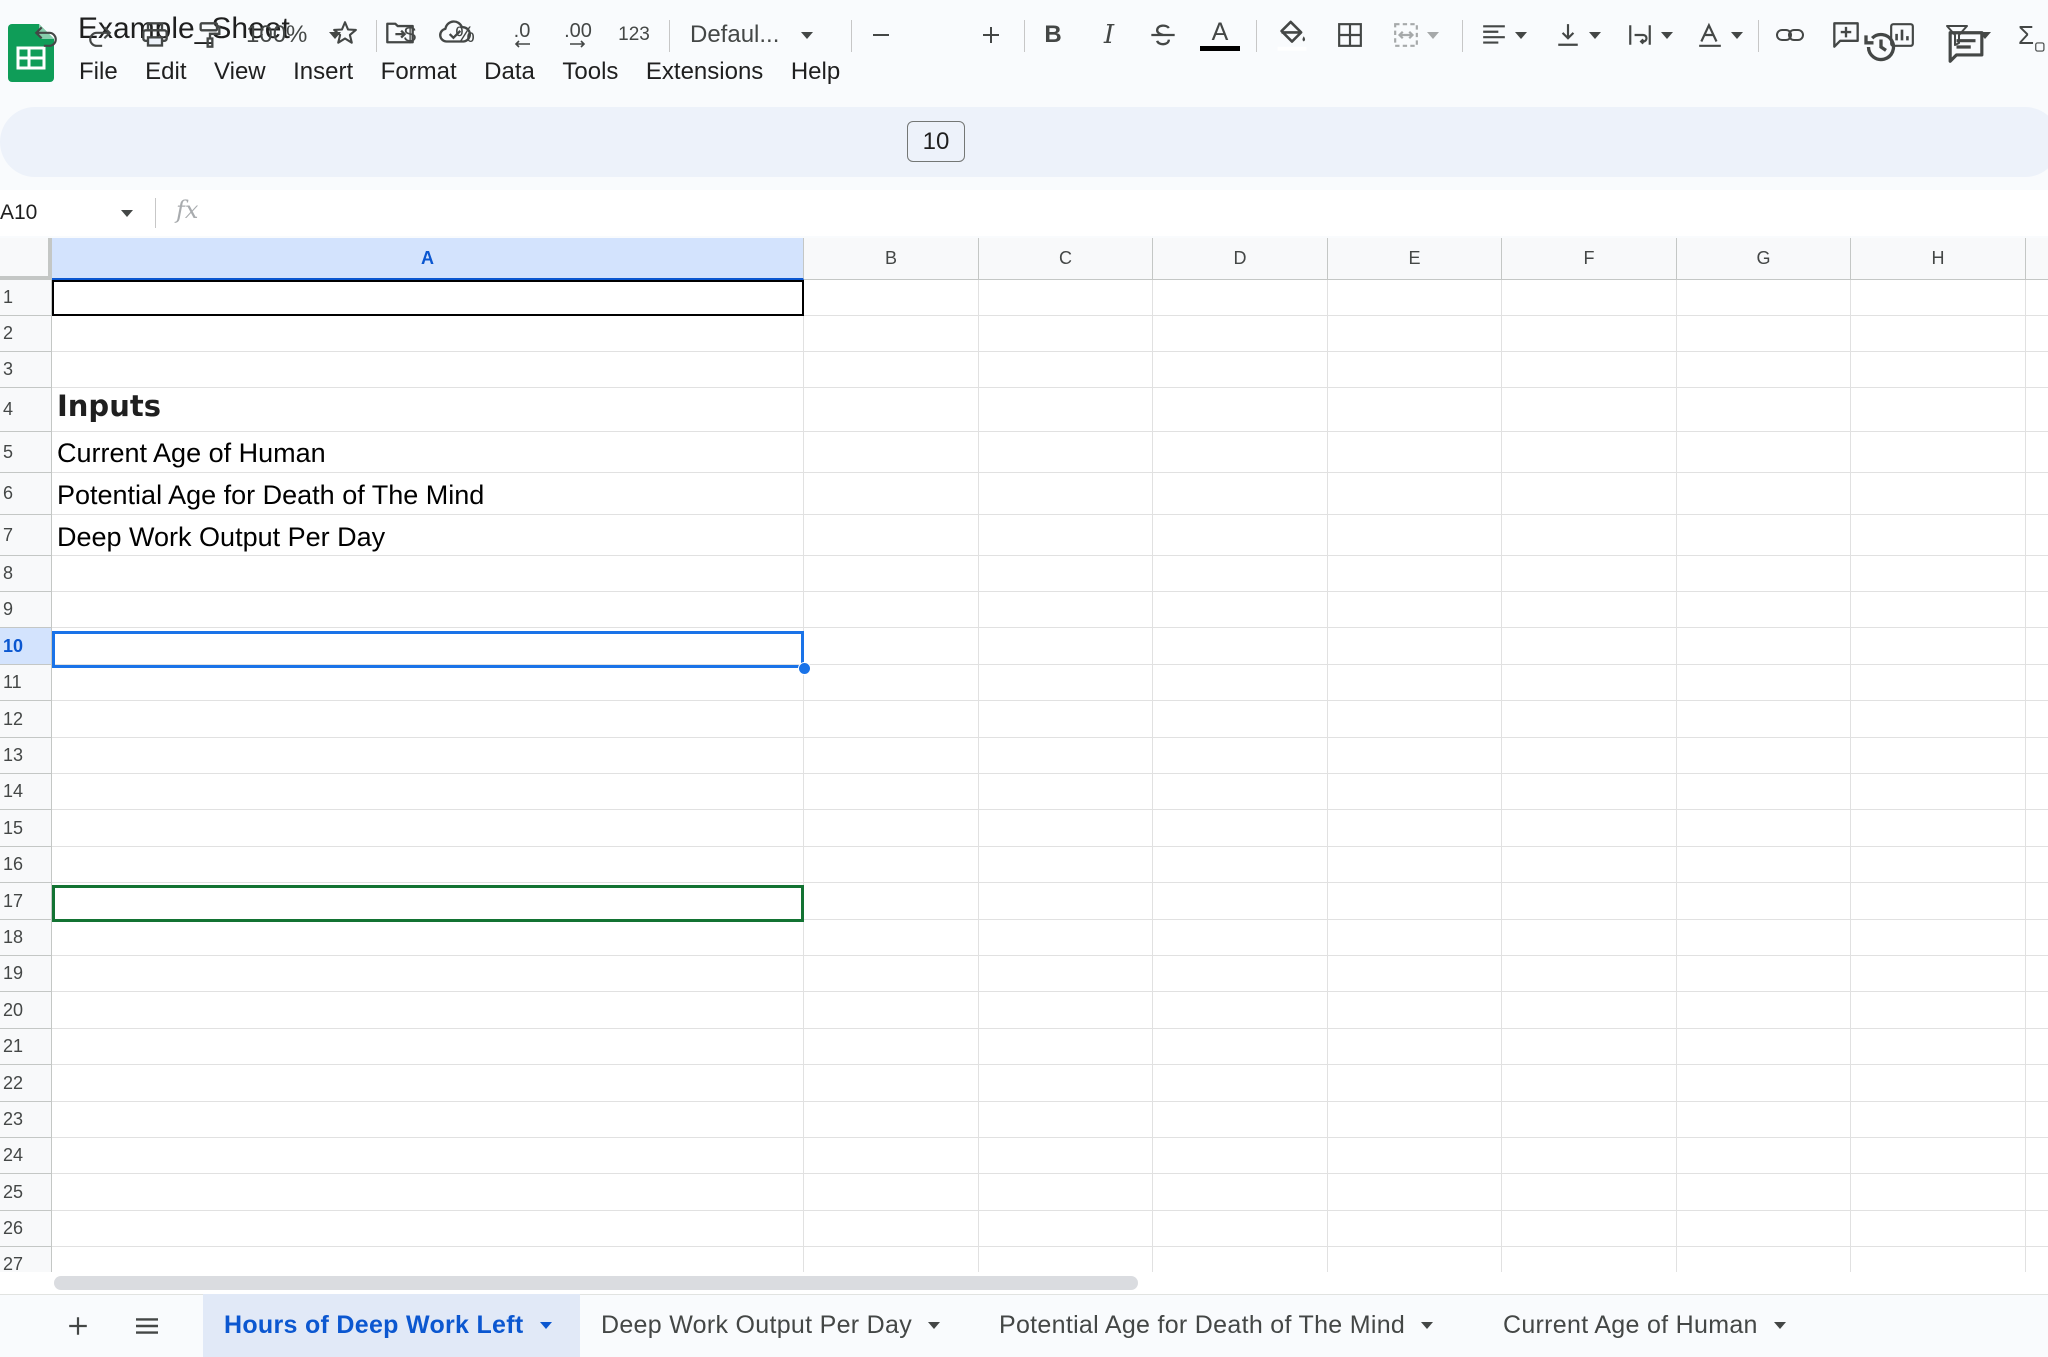 The height and width of the screenshot is (1357, 2048). Describe the element at coordinates (391, 1325) in the screenshot. I see `sheet-tab-hours-of-deep-work-left: Hours of Deep Work Left` at that location.